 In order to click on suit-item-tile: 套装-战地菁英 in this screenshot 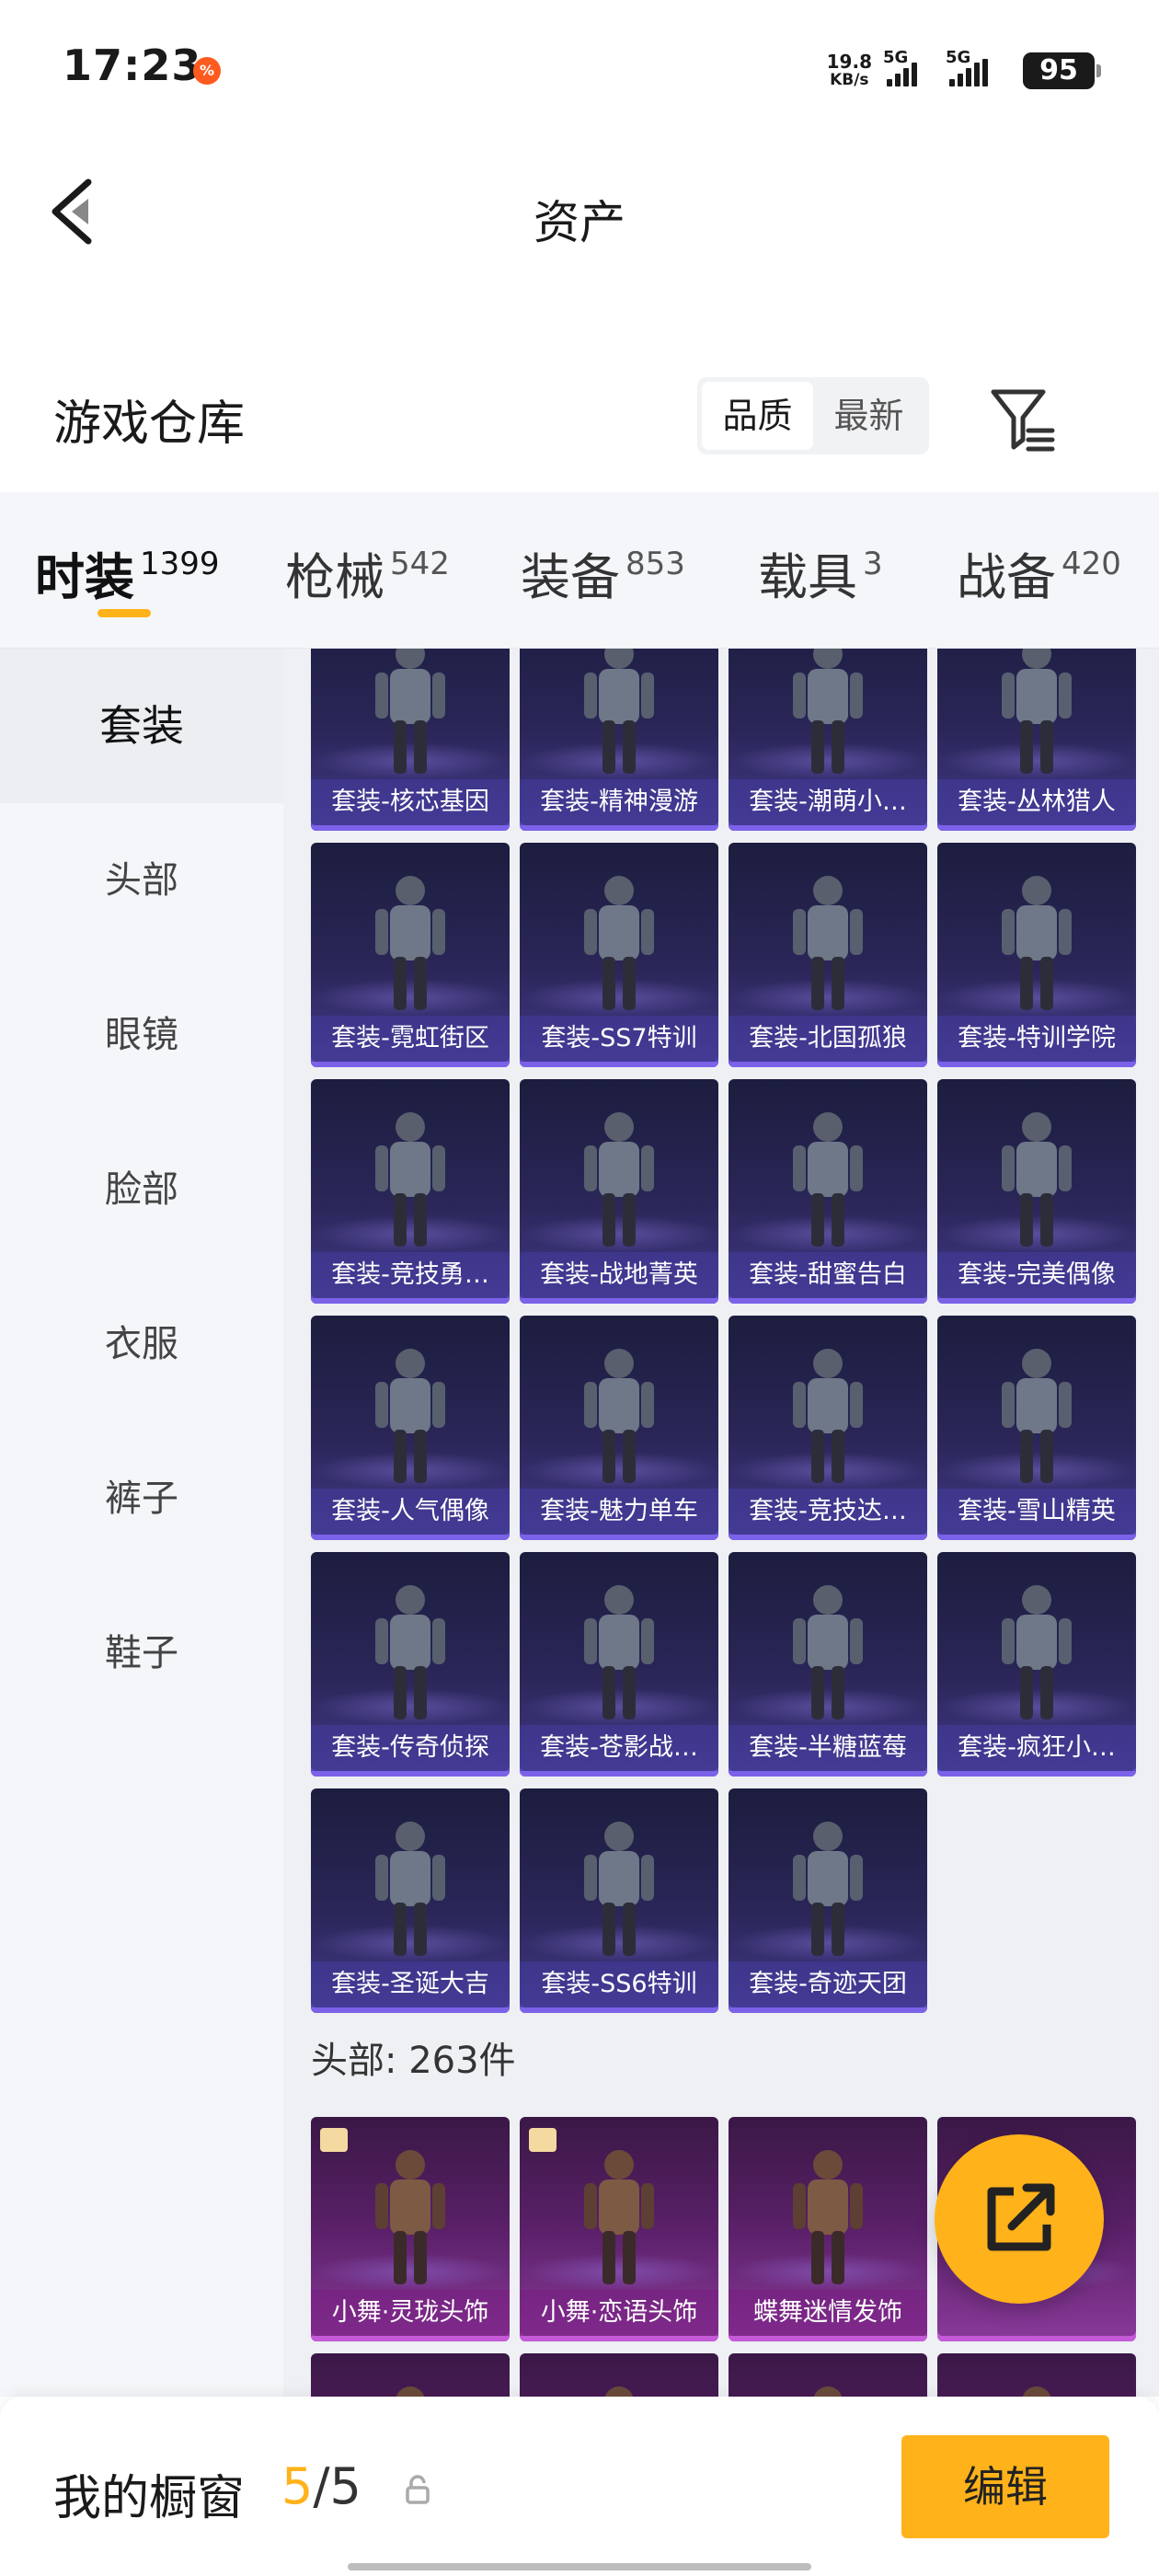, I will do `click(619, 1191)`.